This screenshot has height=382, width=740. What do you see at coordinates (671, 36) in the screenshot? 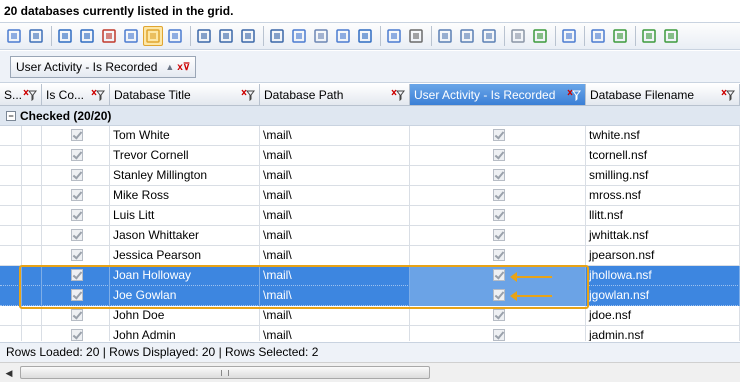
I see `panel-icon` at bounding box center [671, 36].